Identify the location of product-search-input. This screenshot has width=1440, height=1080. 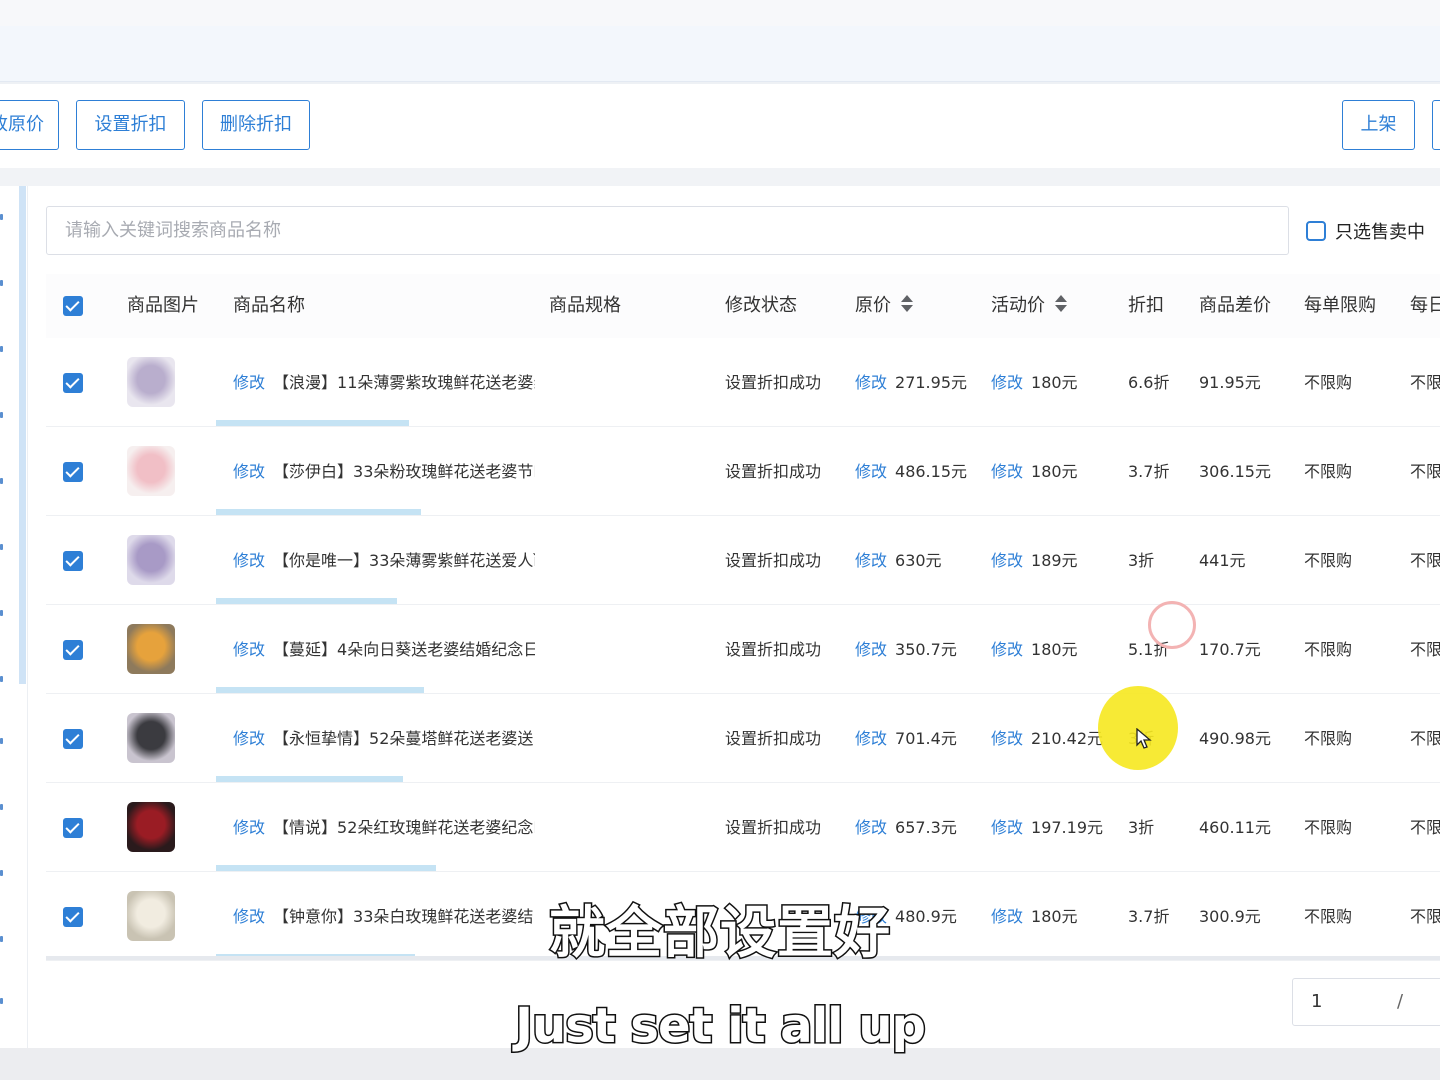
(667, 230).